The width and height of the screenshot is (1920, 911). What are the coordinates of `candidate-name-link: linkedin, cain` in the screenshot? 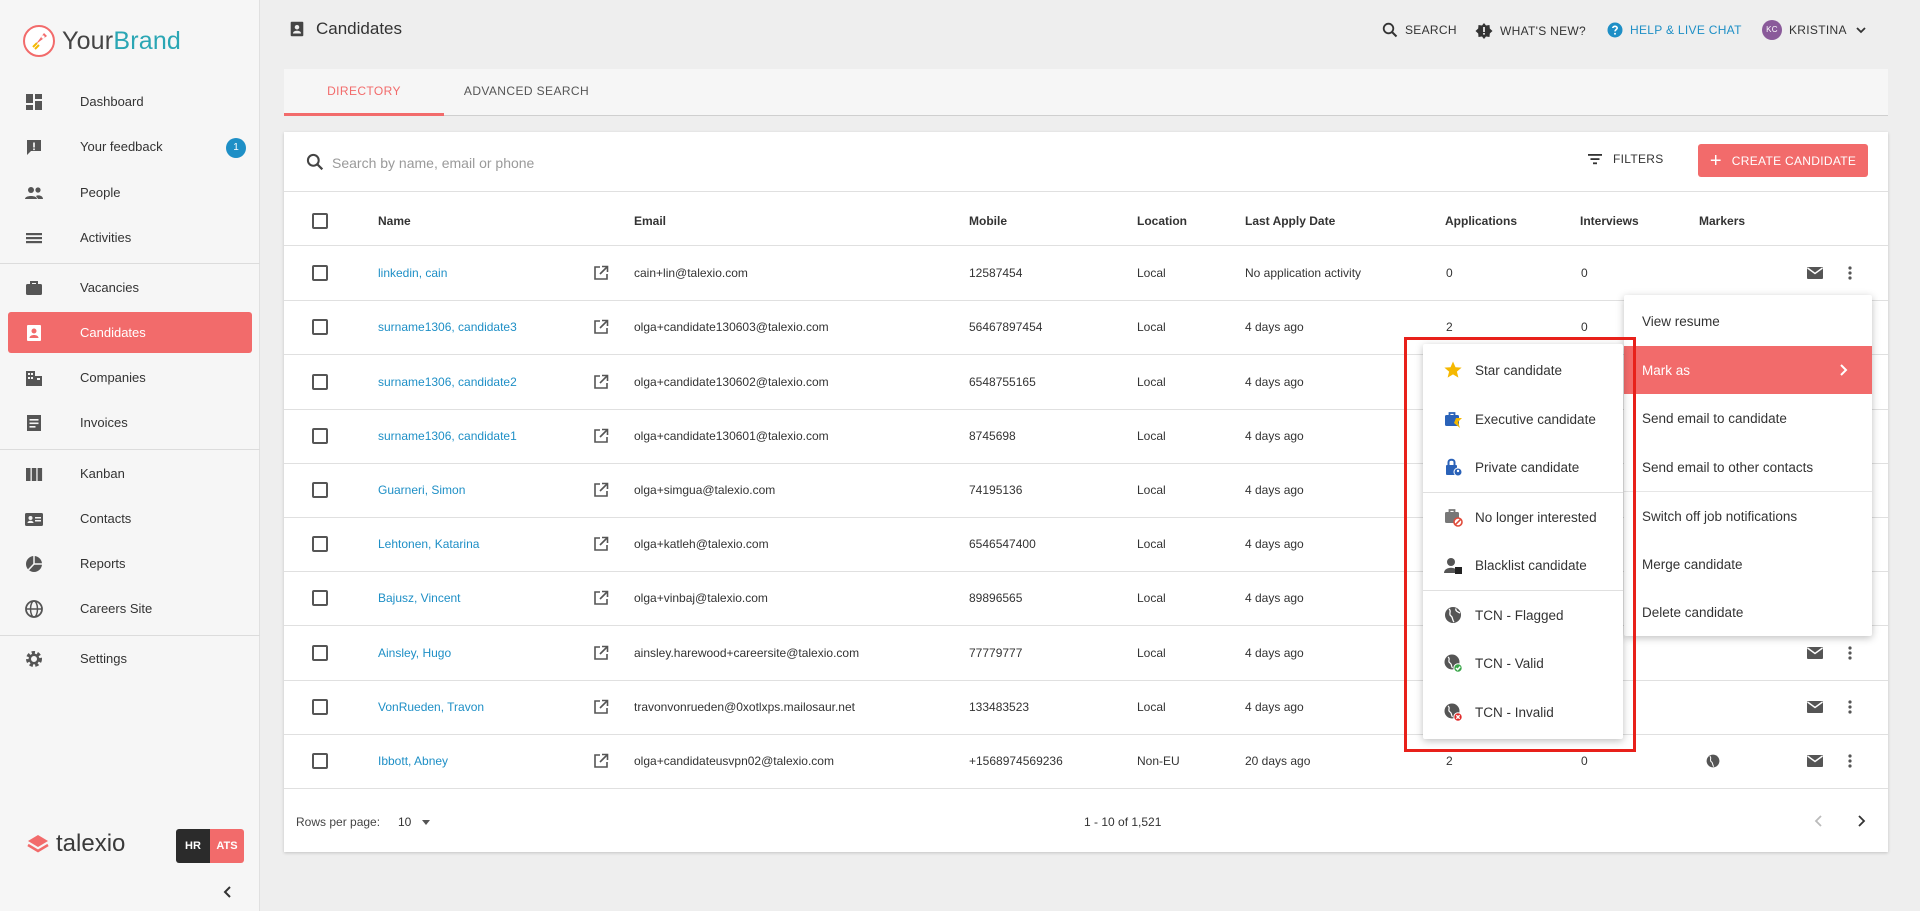 It's located at (412, 273).